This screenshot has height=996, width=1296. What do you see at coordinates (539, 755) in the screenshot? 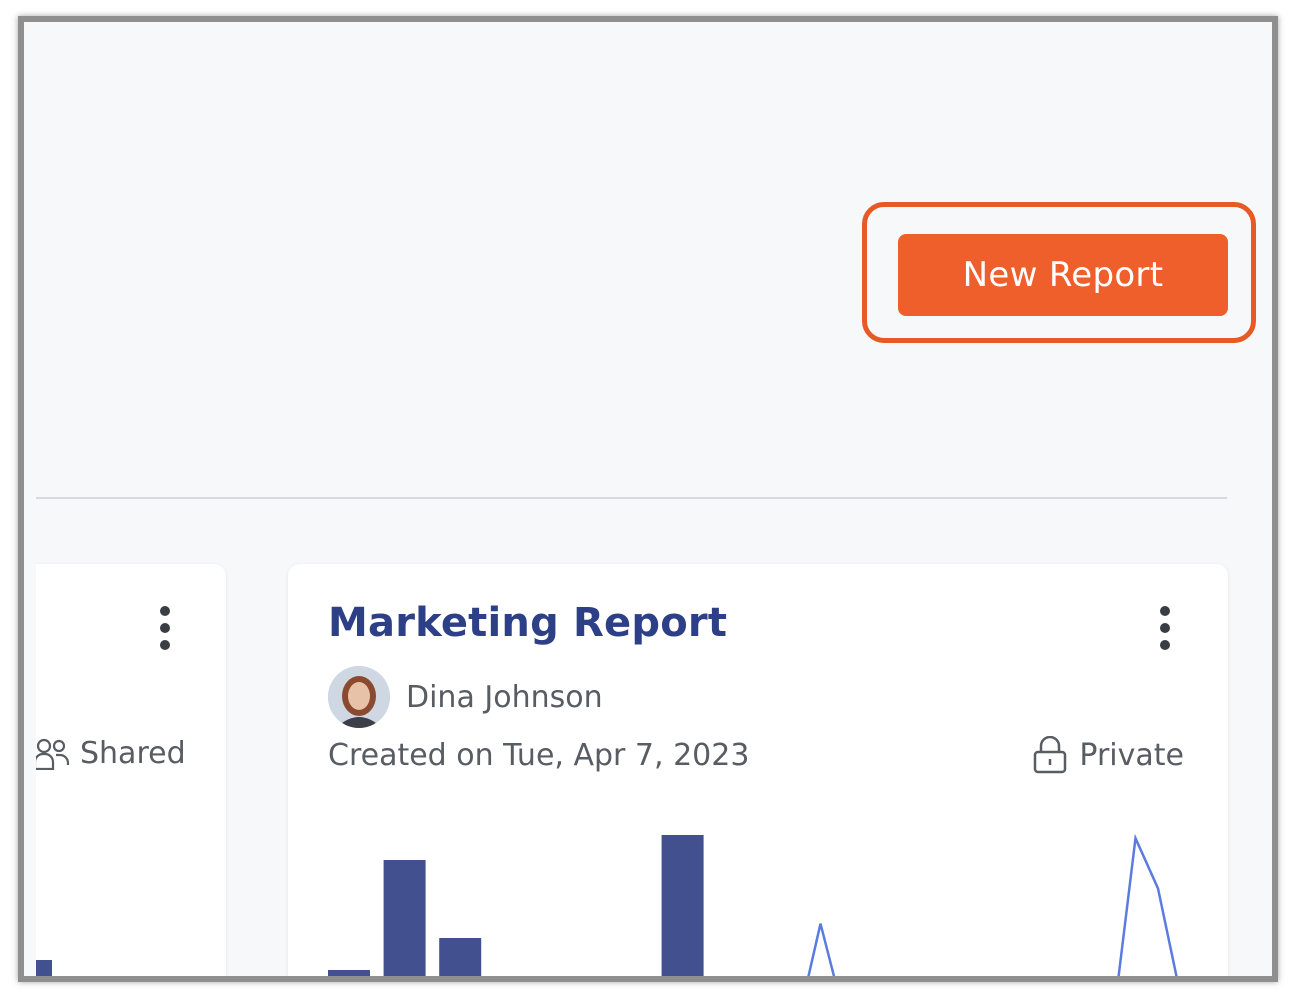
I see `created-date: Created on Tue, Apr 7, 2023` at bounding box center [539, 755].